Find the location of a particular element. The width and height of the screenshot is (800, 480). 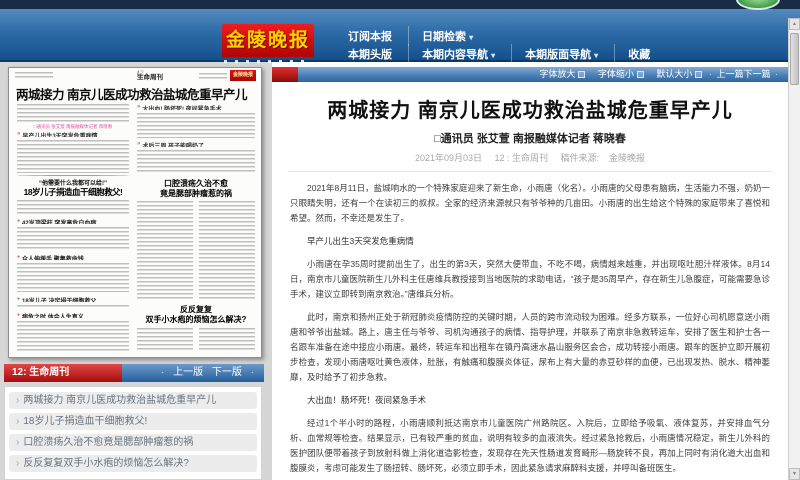

toolbar-red-cap is located at coordinates (285, 74).